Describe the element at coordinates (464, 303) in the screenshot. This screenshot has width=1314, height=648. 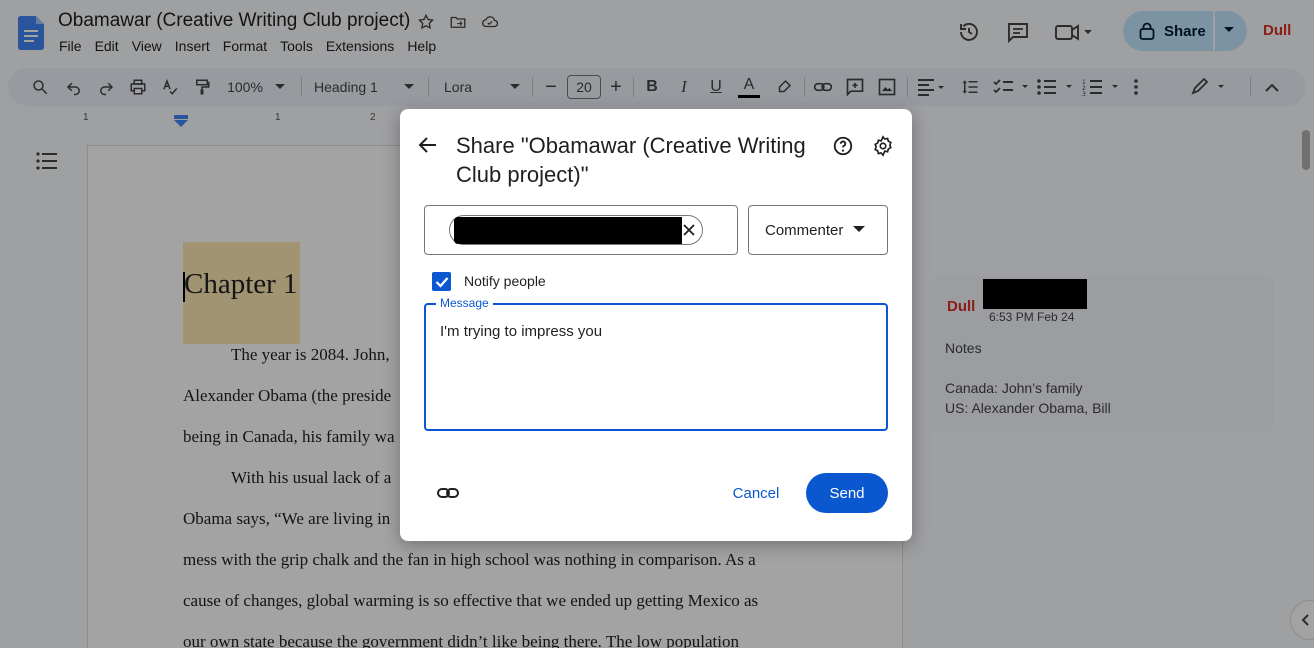
I see `message-label: Message` at that location.